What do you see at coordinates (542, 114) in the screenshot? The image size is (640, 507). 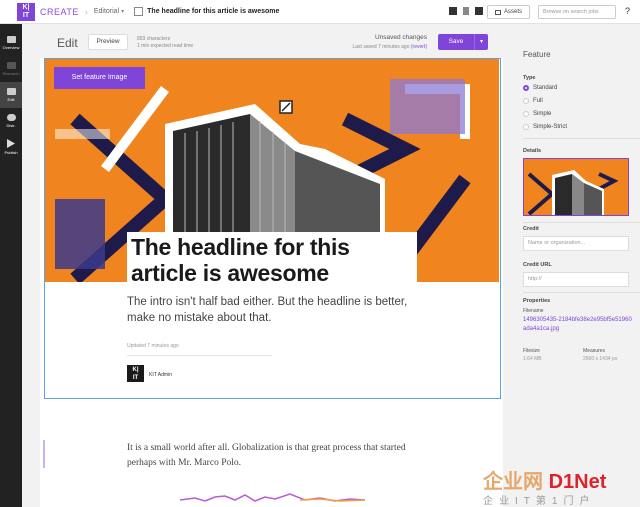 I see `type-option-label: Simple` at bounding box center [542, 114].